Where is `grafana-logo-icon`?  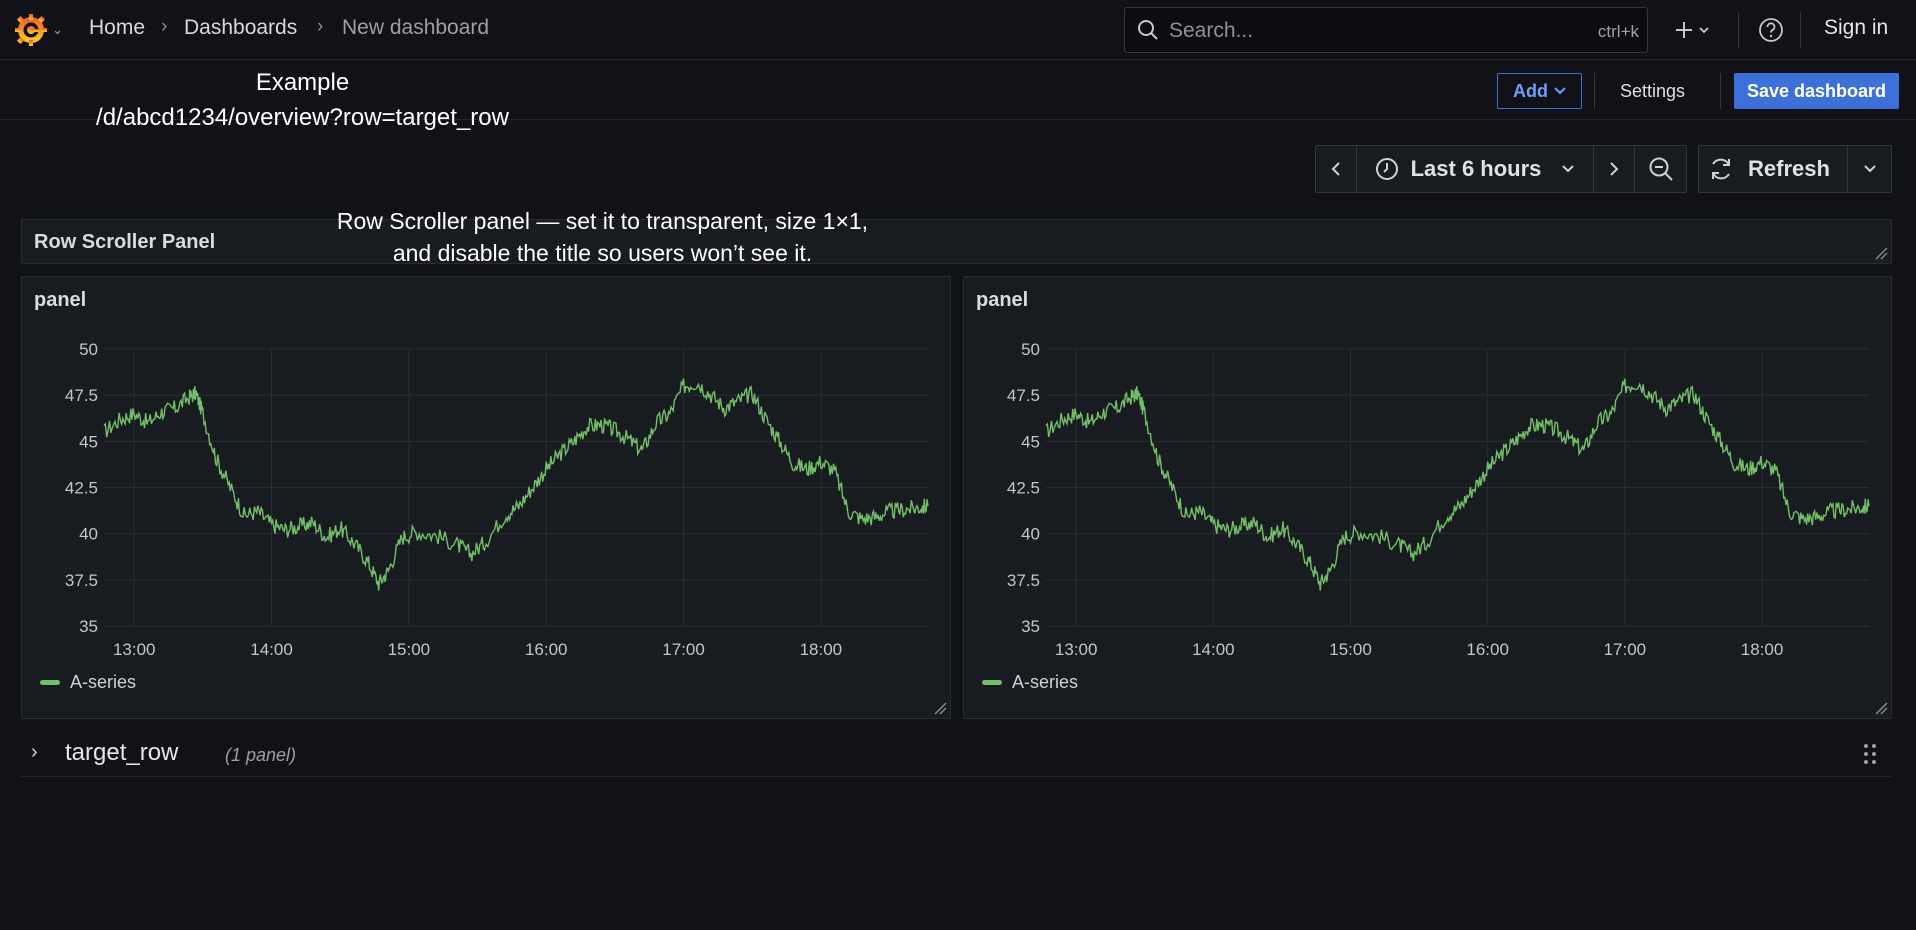
grafana-logo-icon is located at coordinates (31, 30).